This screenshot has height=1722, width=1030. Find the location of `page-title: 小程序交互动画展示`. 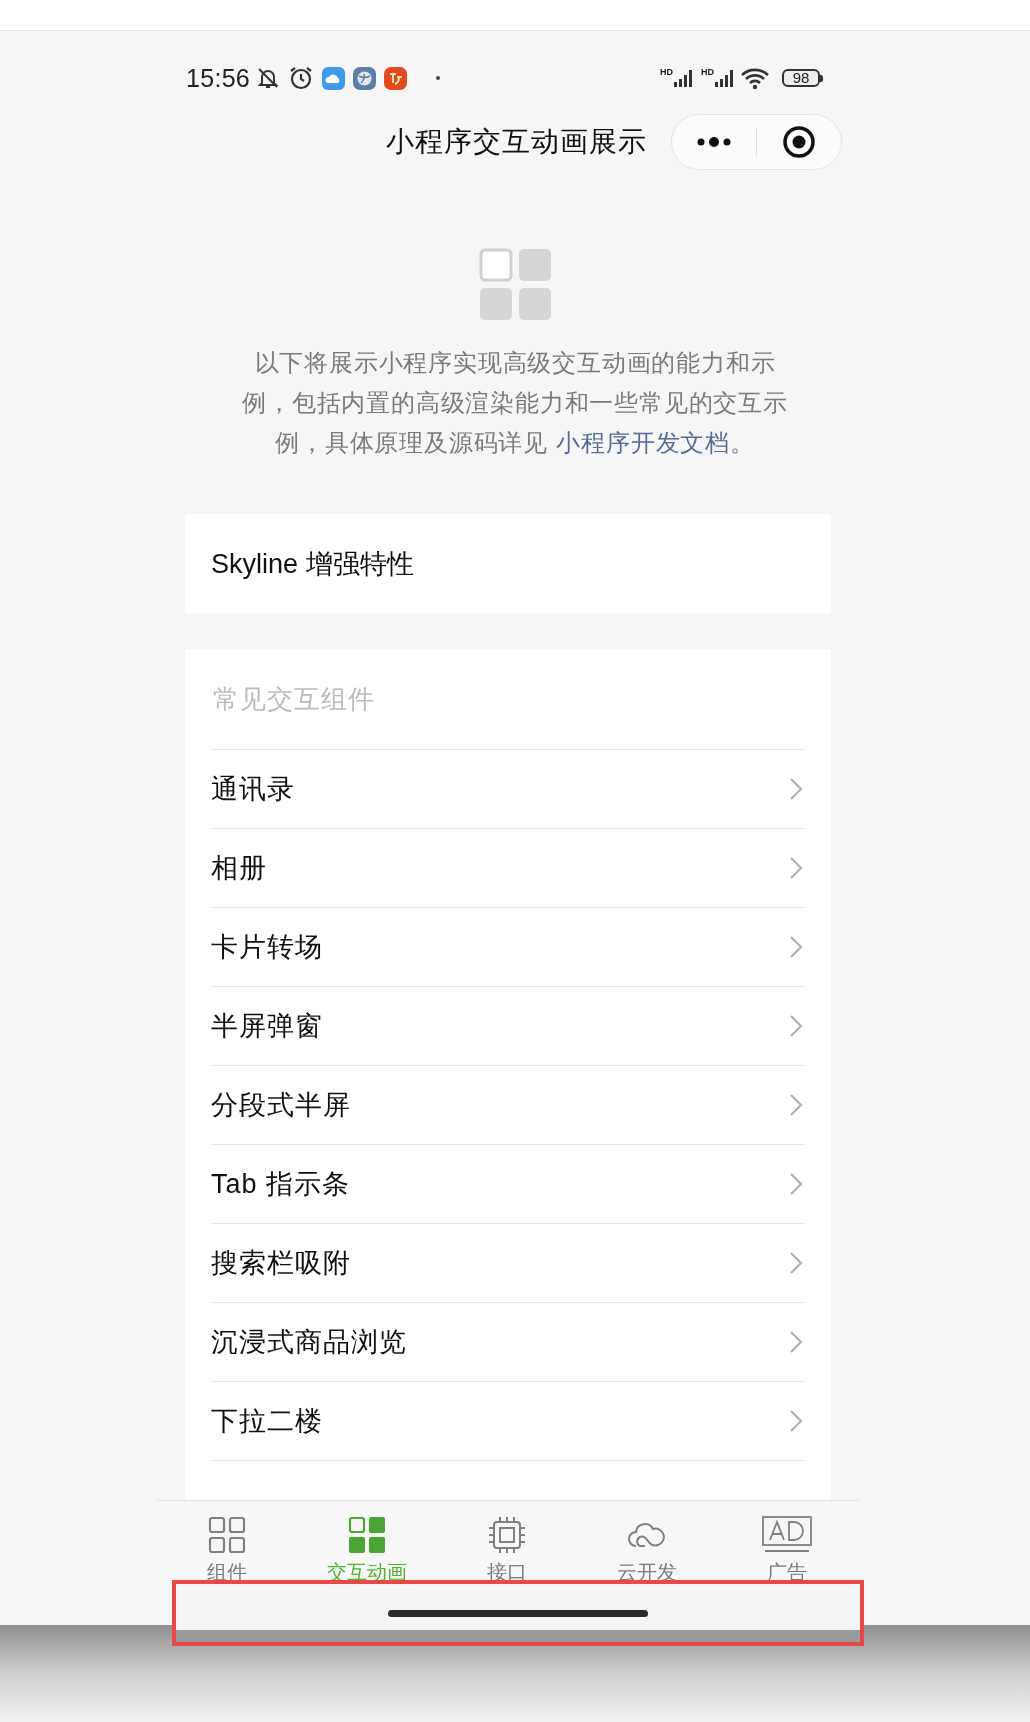

page-title: 小程序交互动画展示 is located at coordinates (516, 142).